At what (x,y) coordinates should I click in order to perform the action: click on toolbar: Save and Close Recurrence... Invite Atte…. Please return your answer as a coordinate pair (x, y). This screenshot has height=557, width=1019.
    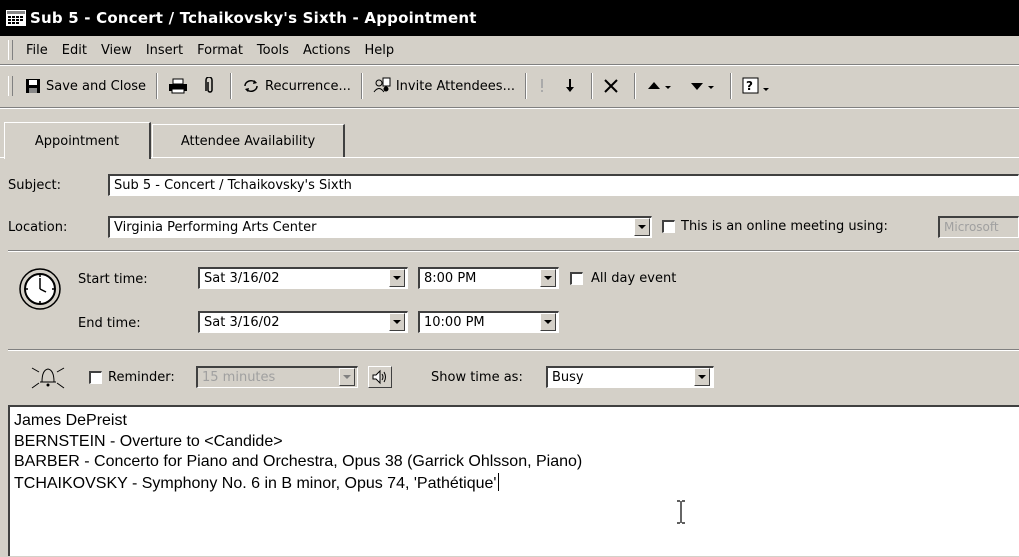
    Looking at the image, I should click on (509, 86).